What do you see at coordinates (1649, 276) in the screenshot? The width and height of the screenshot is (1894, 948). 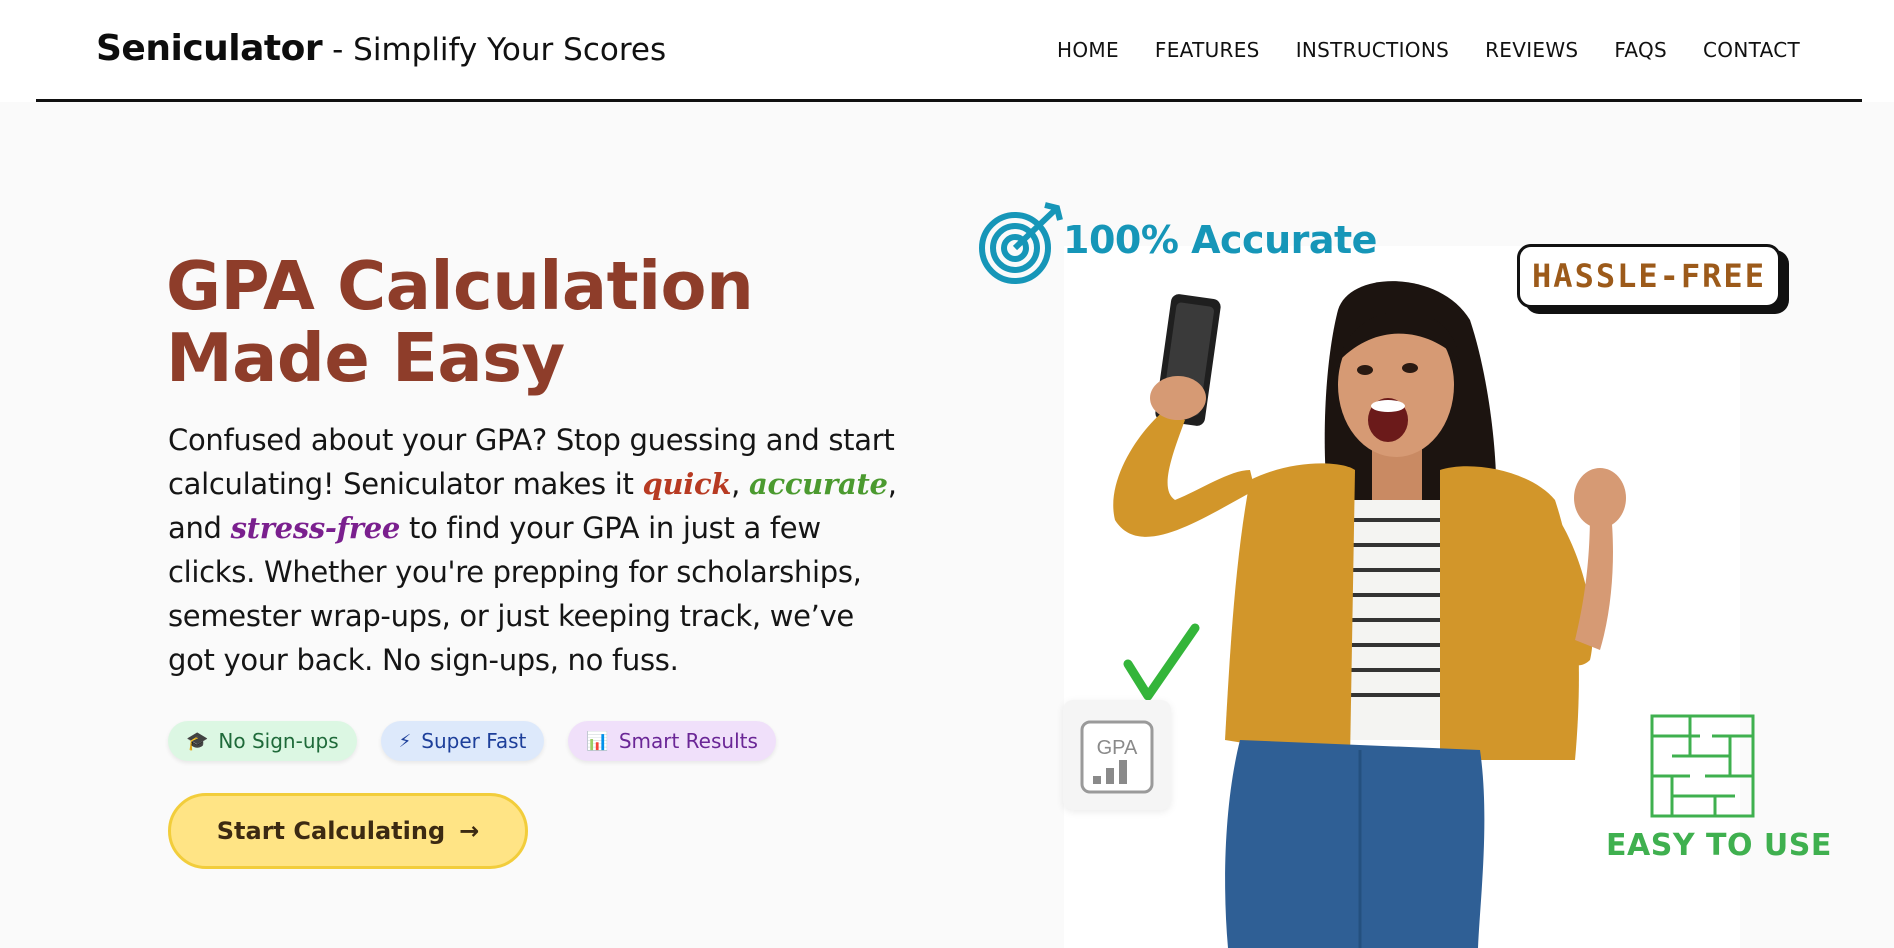 I see `hassle-free-badge: HASSLE-FREE` at bounding box center [1649, 276].